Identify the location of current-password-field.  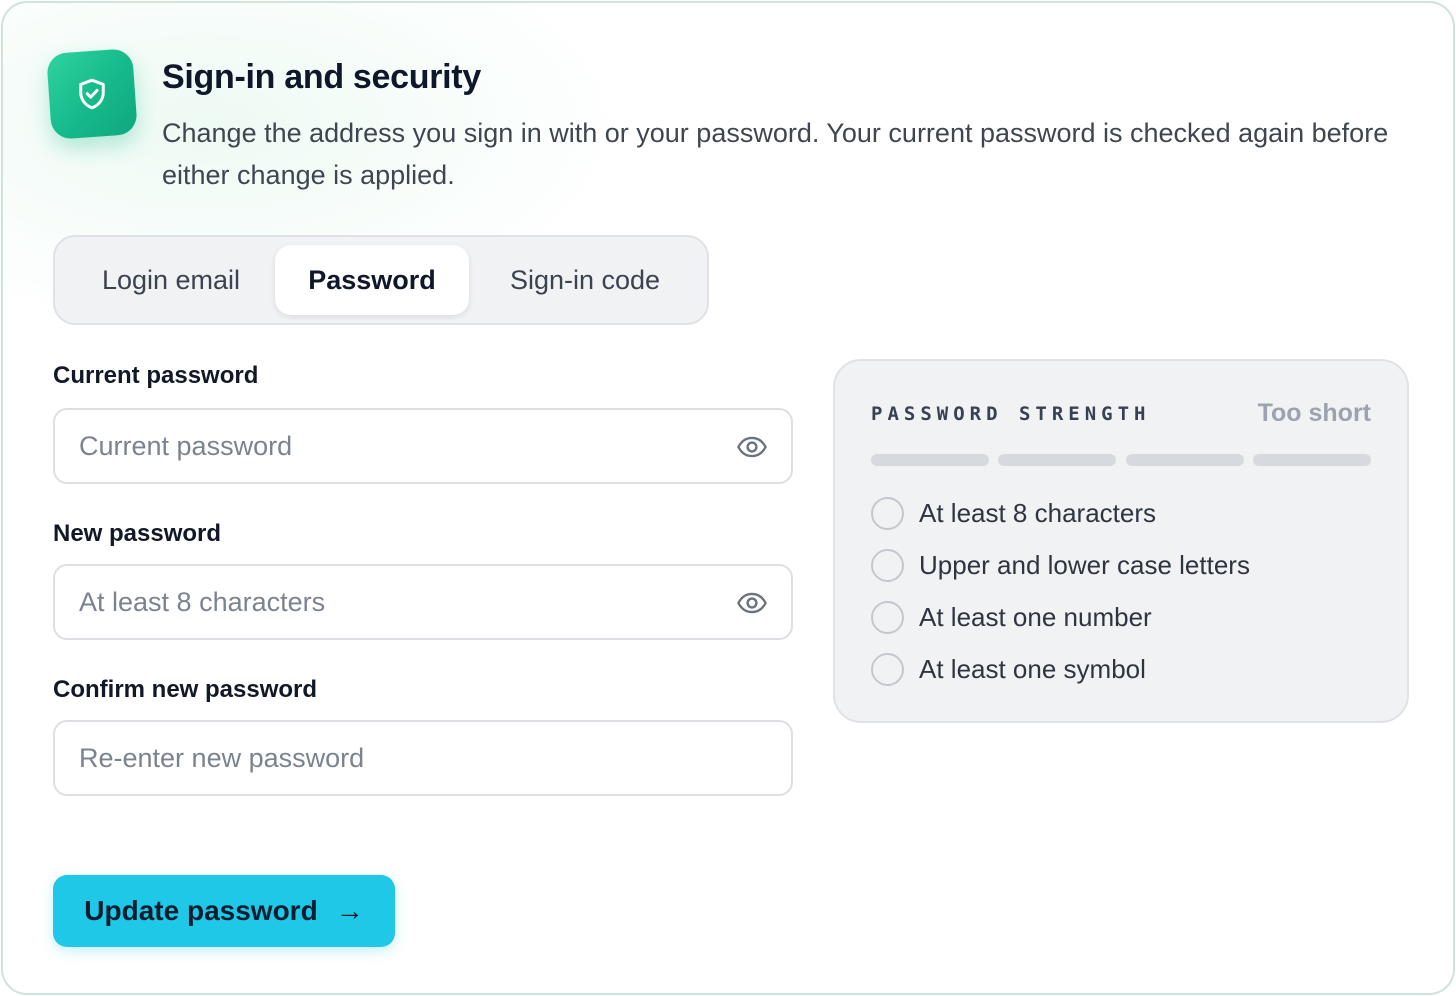
(423, 446).